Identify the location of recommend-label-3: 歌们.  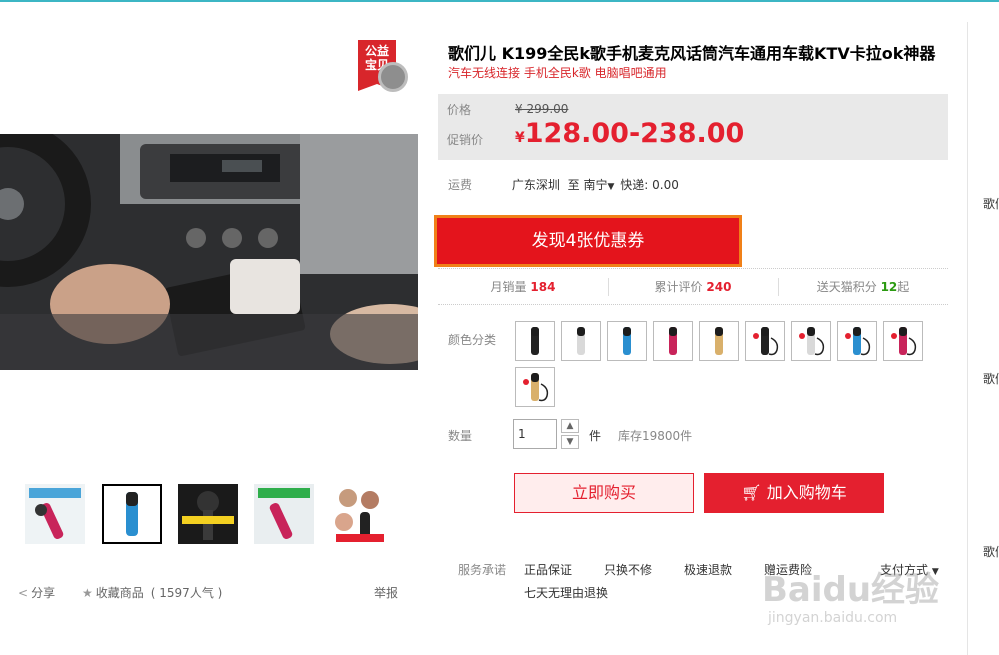
(991, 551).